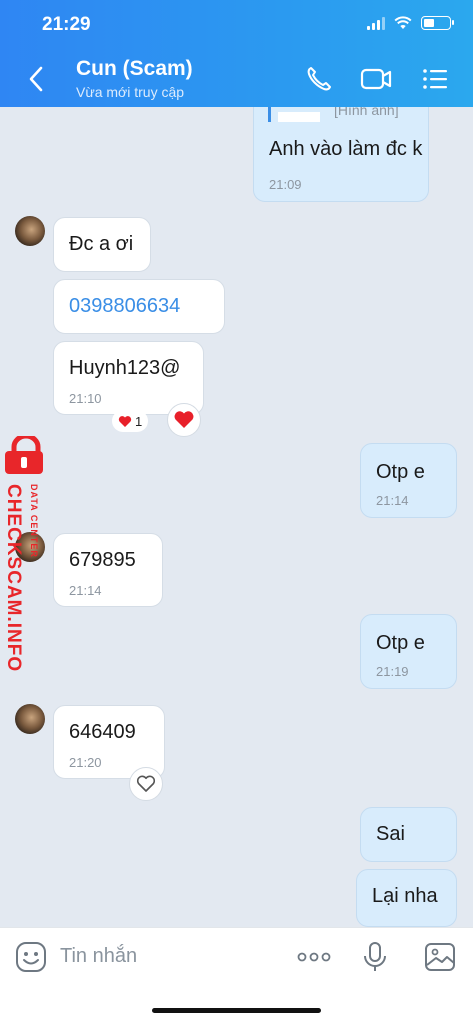 Image resolution: width=473 pixels, height=1024 pixels. I want to click on message-bubble-outgoing: Sai, so click(408, 834).